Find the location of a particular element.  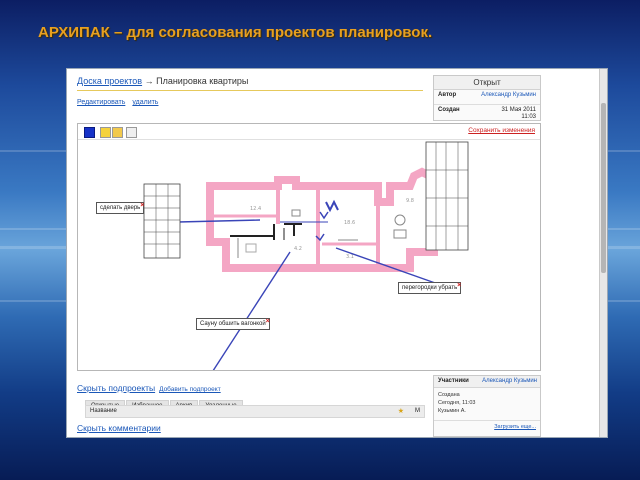

callout-door-text: сделать дверь is located at coordinates (120, 208).